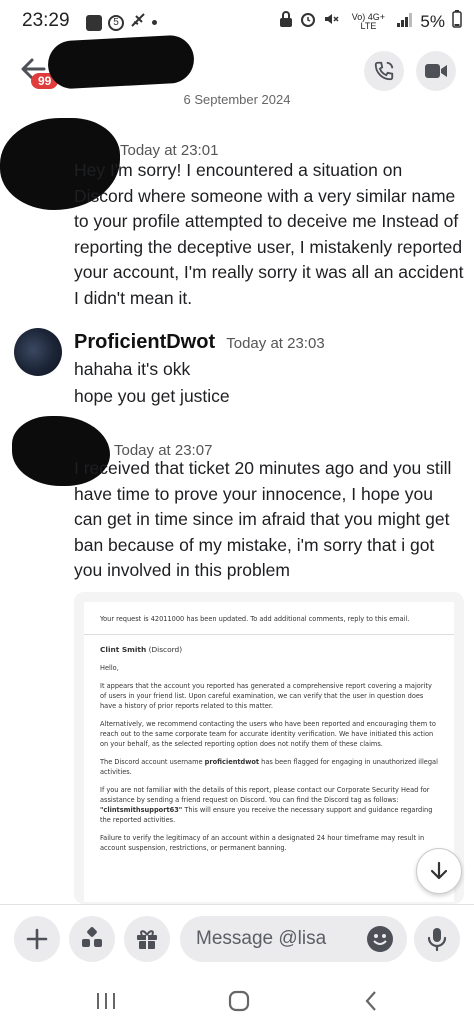 This screenshot has width=474, height=1027. I want to click on flagged-username: proficientdwot, so click(232, 762).